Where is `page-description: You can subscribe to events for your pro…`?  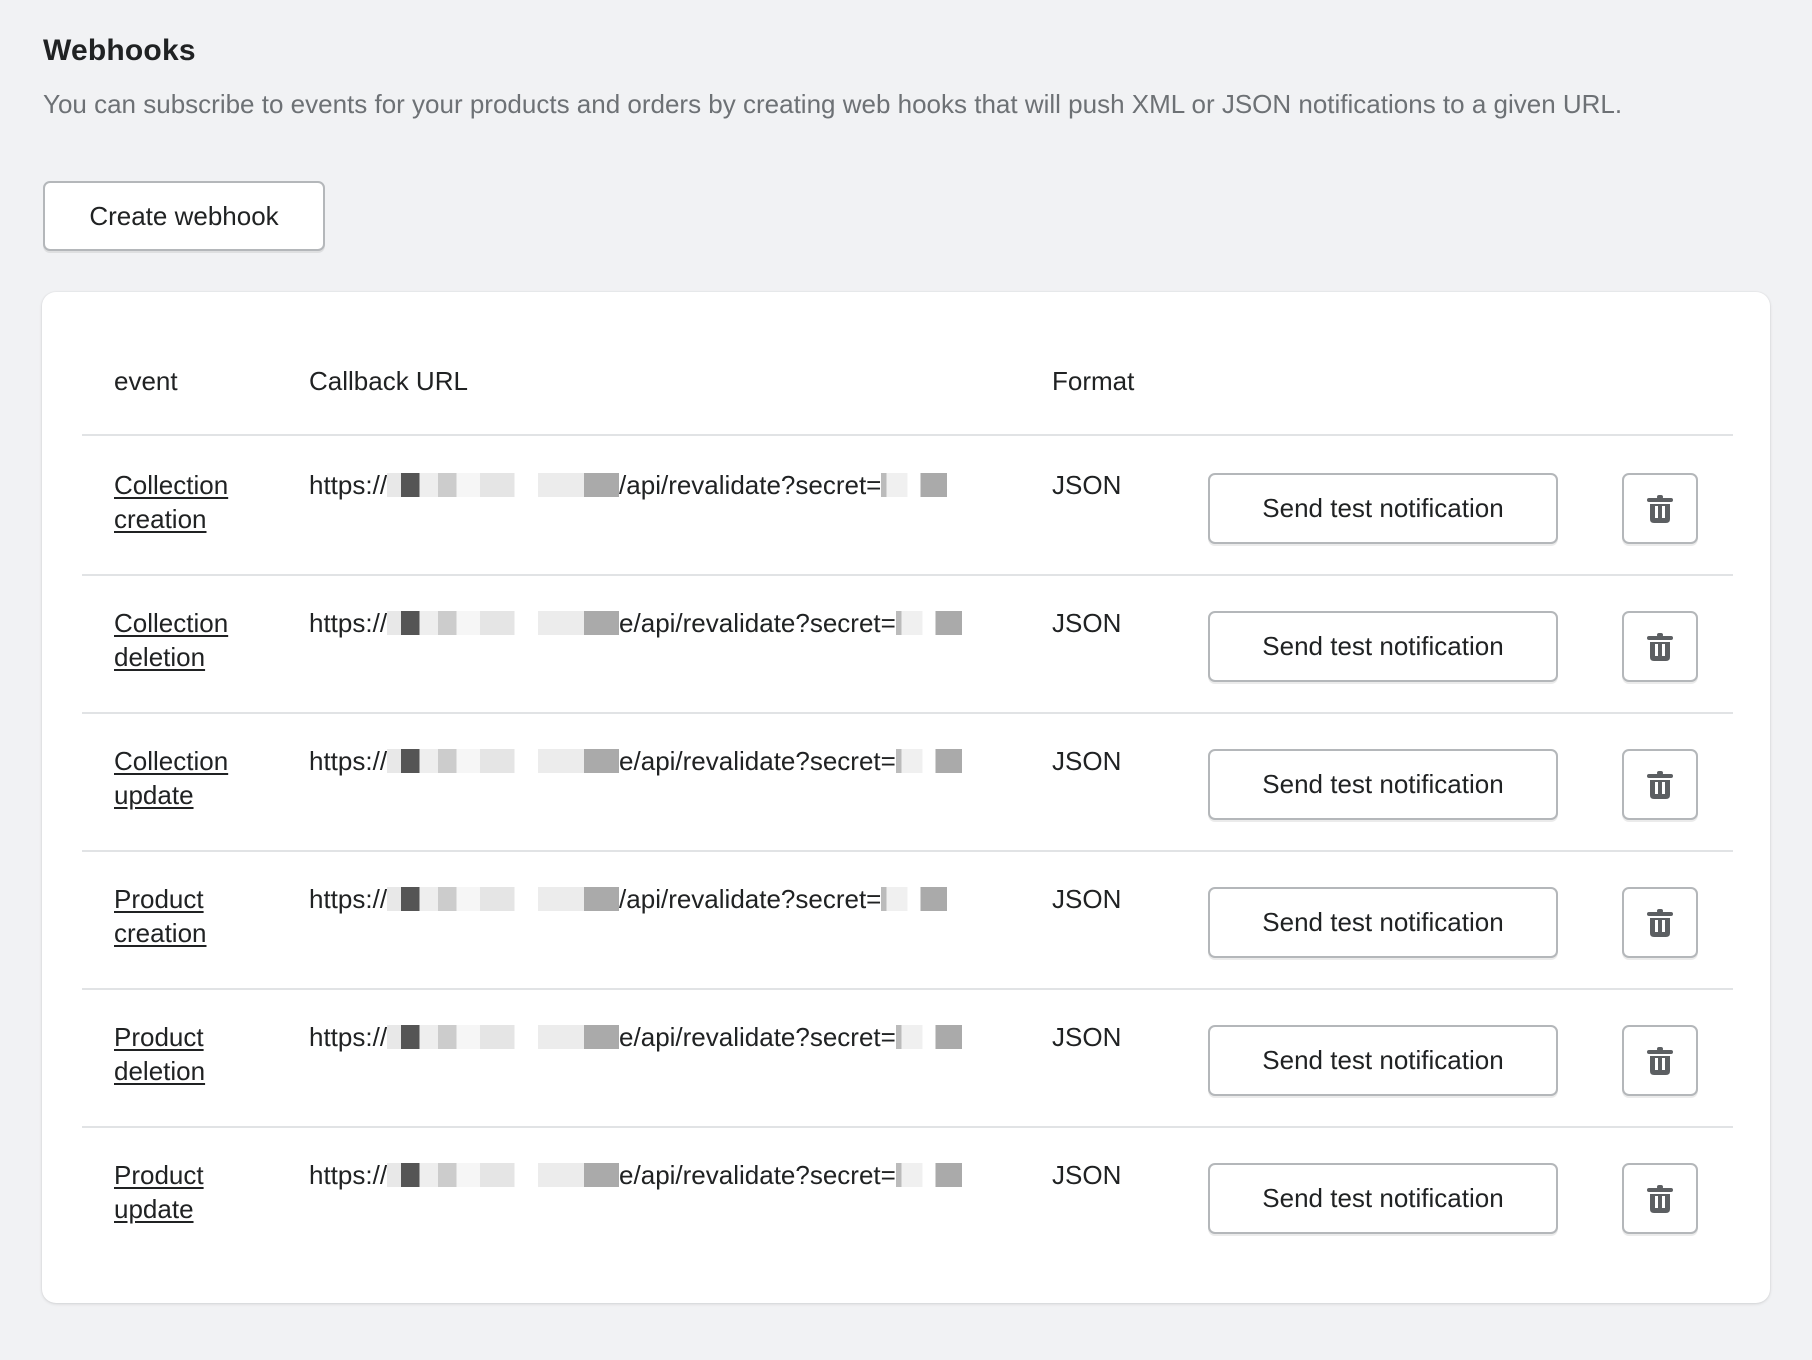
page-description: You can subscribe to events for your pro… is located at coordinates (833, 104).